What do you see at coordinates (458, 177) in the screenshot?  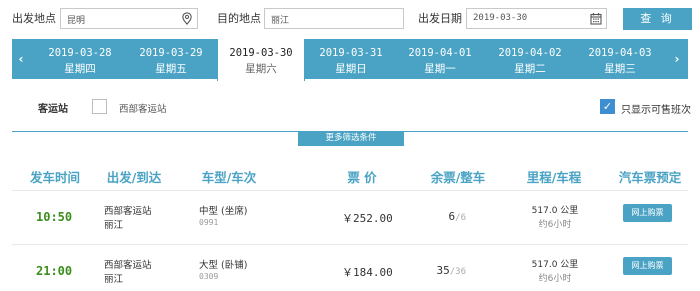 I see `col-header-seats: 余票/整车` at bounding box center [458, 177].